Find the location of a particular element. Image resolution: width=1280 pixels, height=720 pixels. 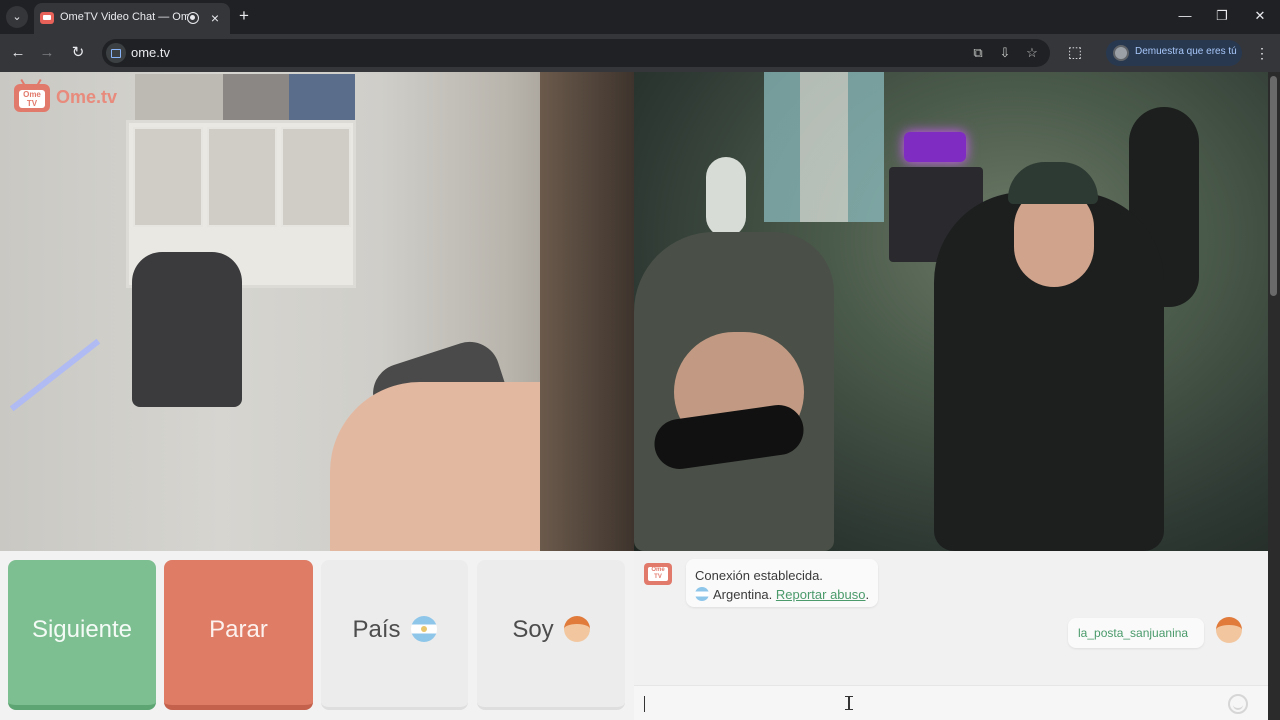

tab-ometv: OmeTV Video Chat — Ome × is located at coordinates (132, 18).